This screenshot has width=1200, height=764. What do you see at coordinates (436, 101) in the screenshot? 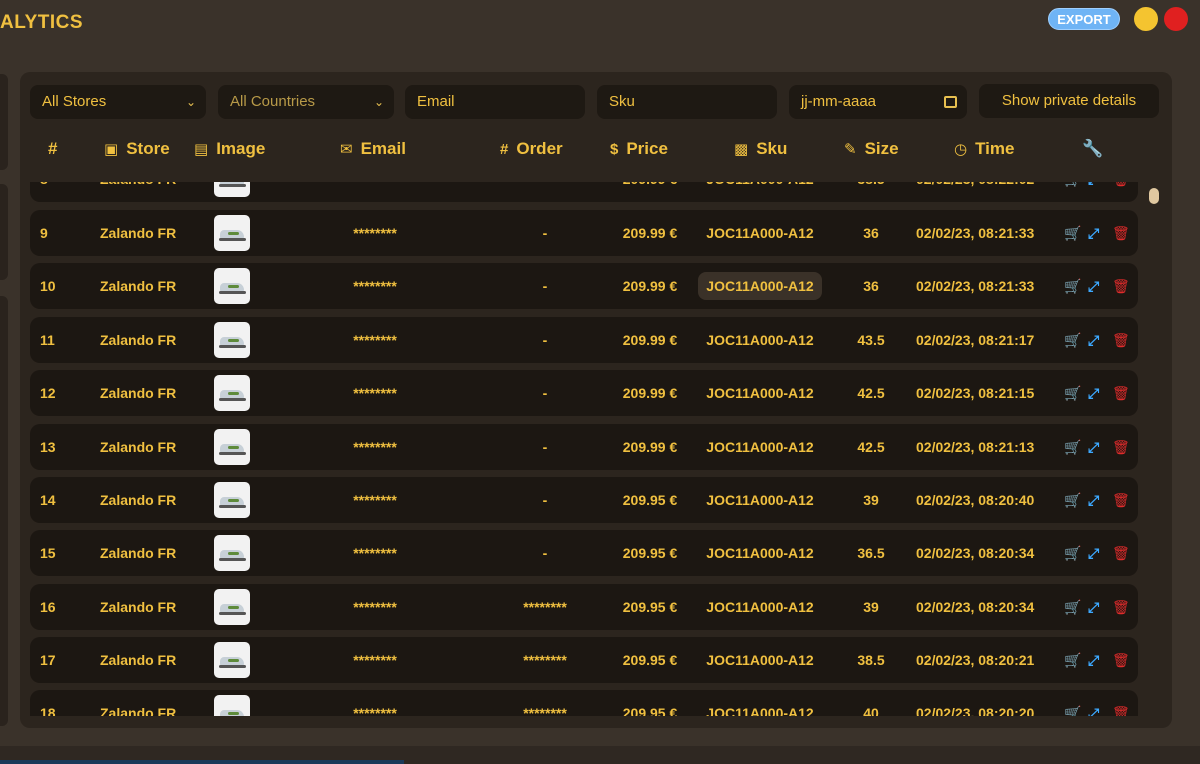
I see `email-filter-placeholder: Email` at bounding box center [436, 101].